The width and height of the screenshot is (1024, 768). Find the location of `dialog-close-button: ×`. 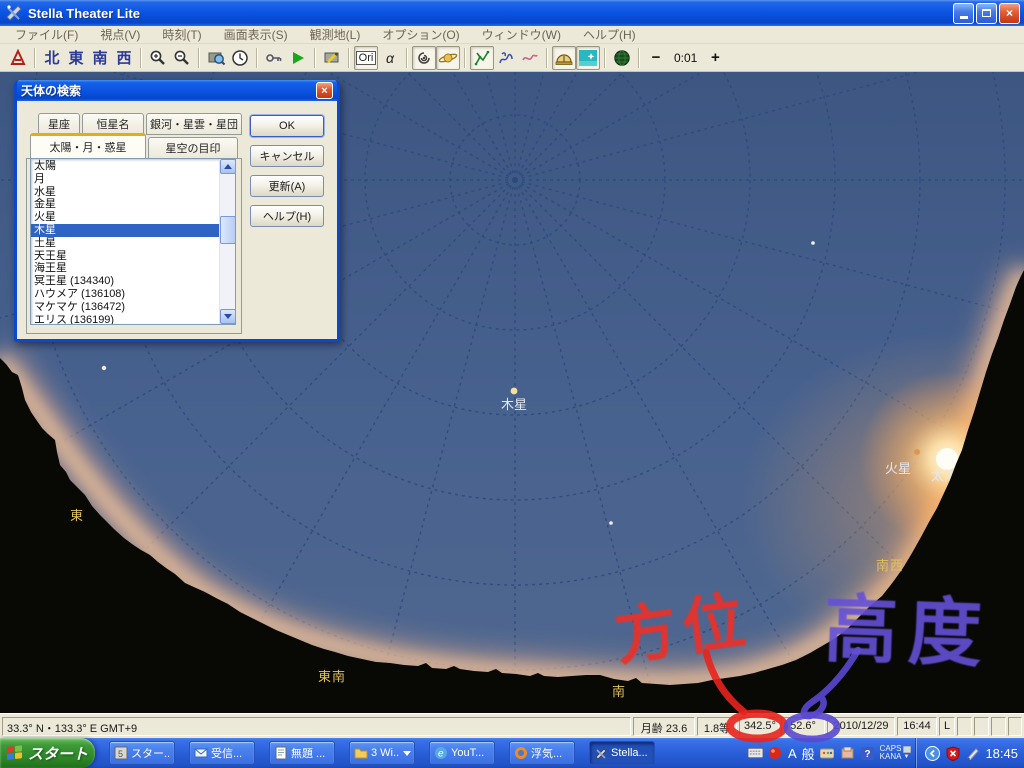

dialog-close-button: × is located at coordinates (324, 90).